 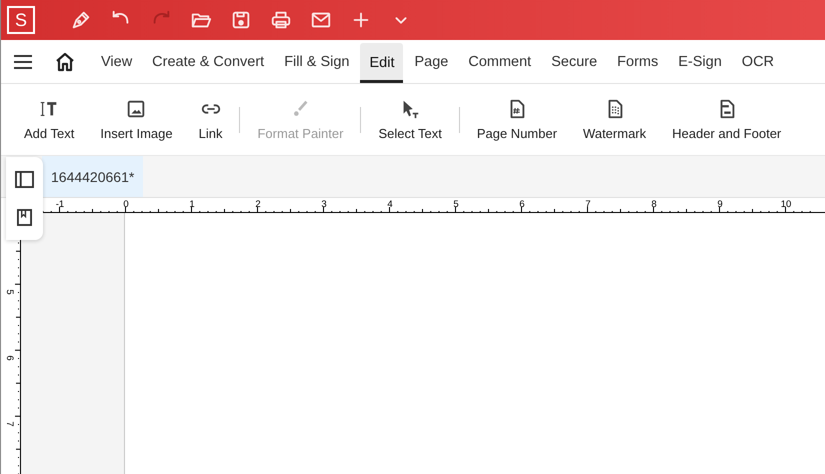 I want to click on tool-button: Page Number, so click(x=517, y=119).